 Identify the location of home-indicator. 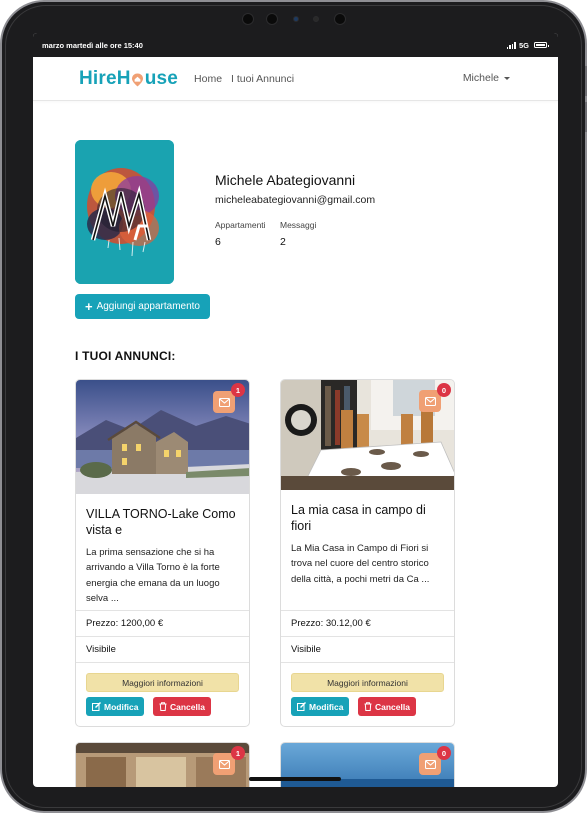
(295, 779).